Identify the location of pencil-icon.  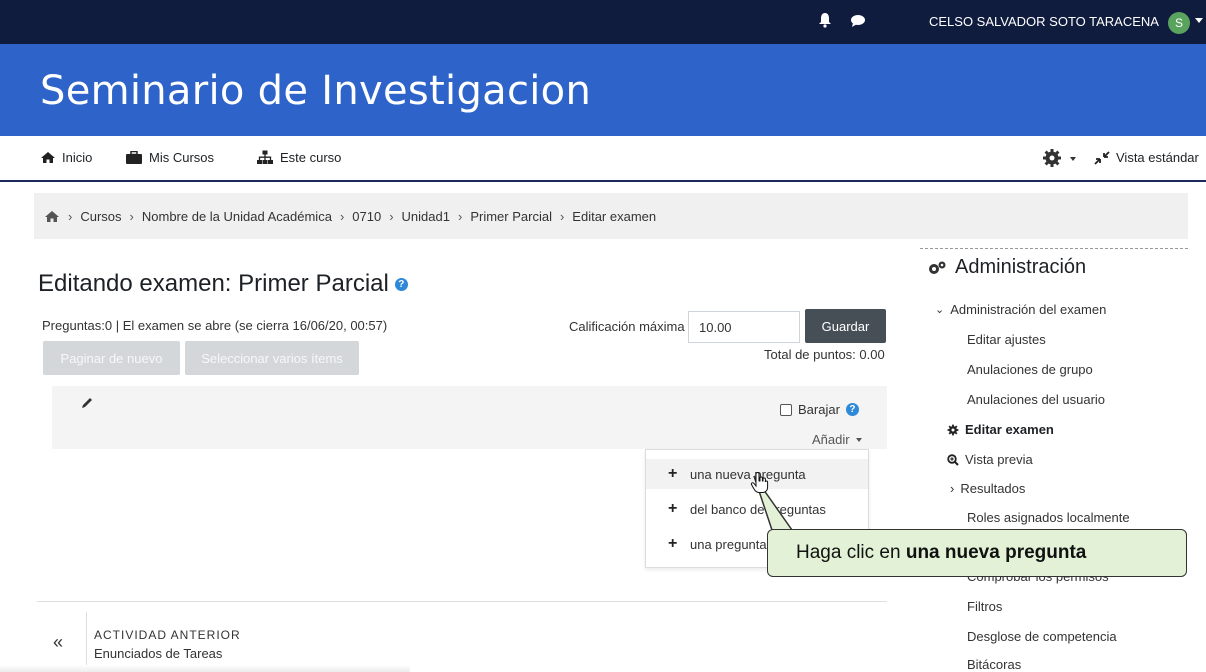
(87, 403).